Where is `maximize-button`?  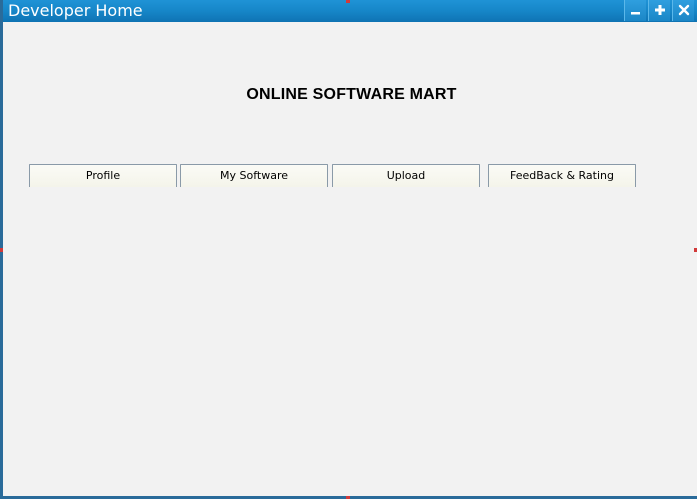 maximize-button is located at coordinates (659, 10).